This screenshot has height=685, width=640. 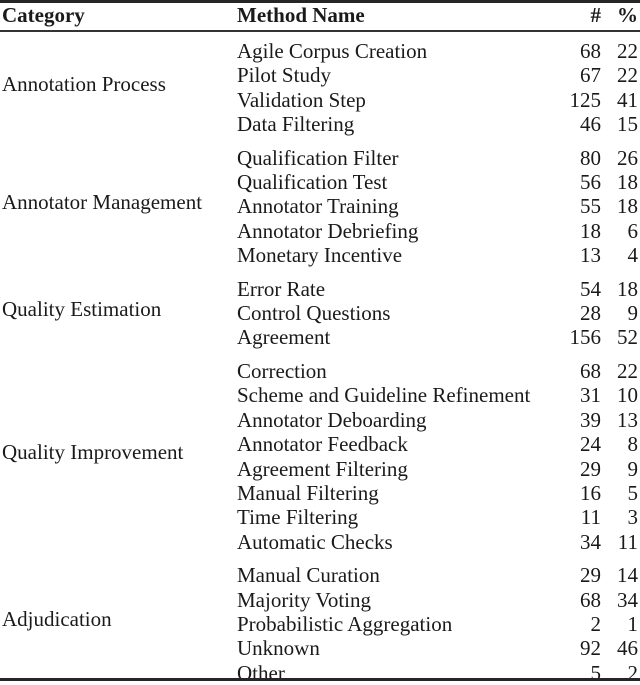 I want to click on count-cell: 5, so click(x=596, y=672).